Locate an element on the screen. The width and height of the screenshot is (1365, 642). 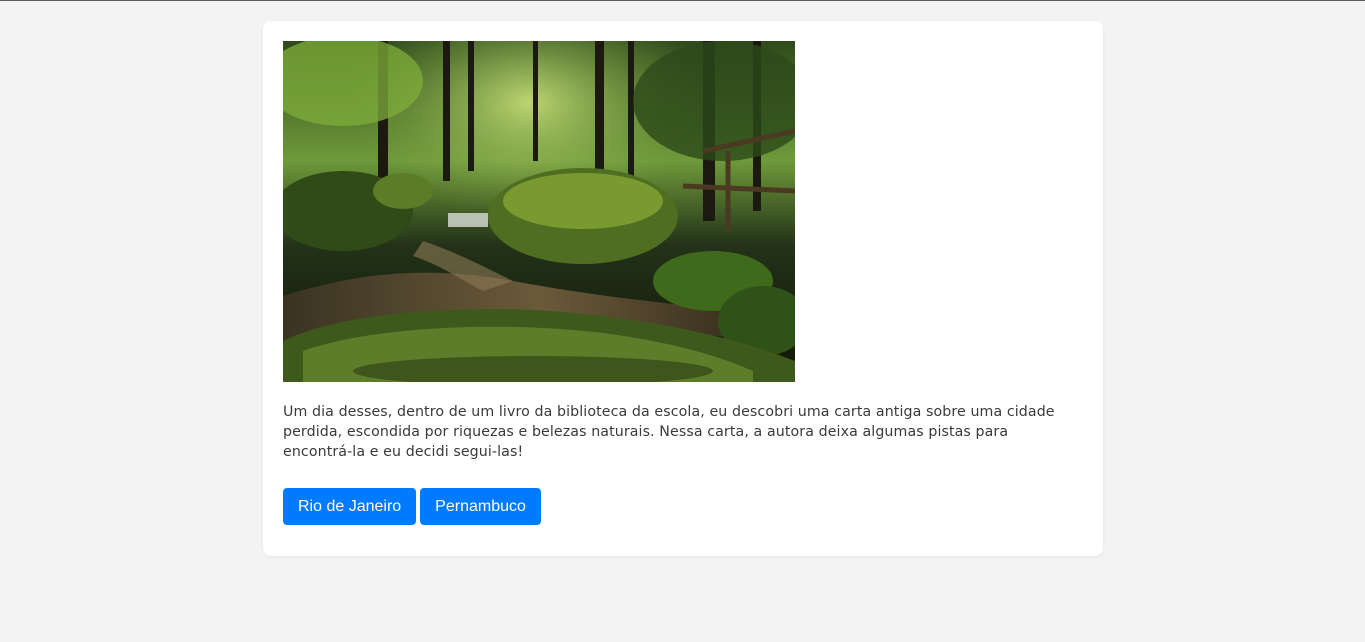
choice-buttons: Rio de Janeiro Pernambuco is located at coordinates (412, 506).